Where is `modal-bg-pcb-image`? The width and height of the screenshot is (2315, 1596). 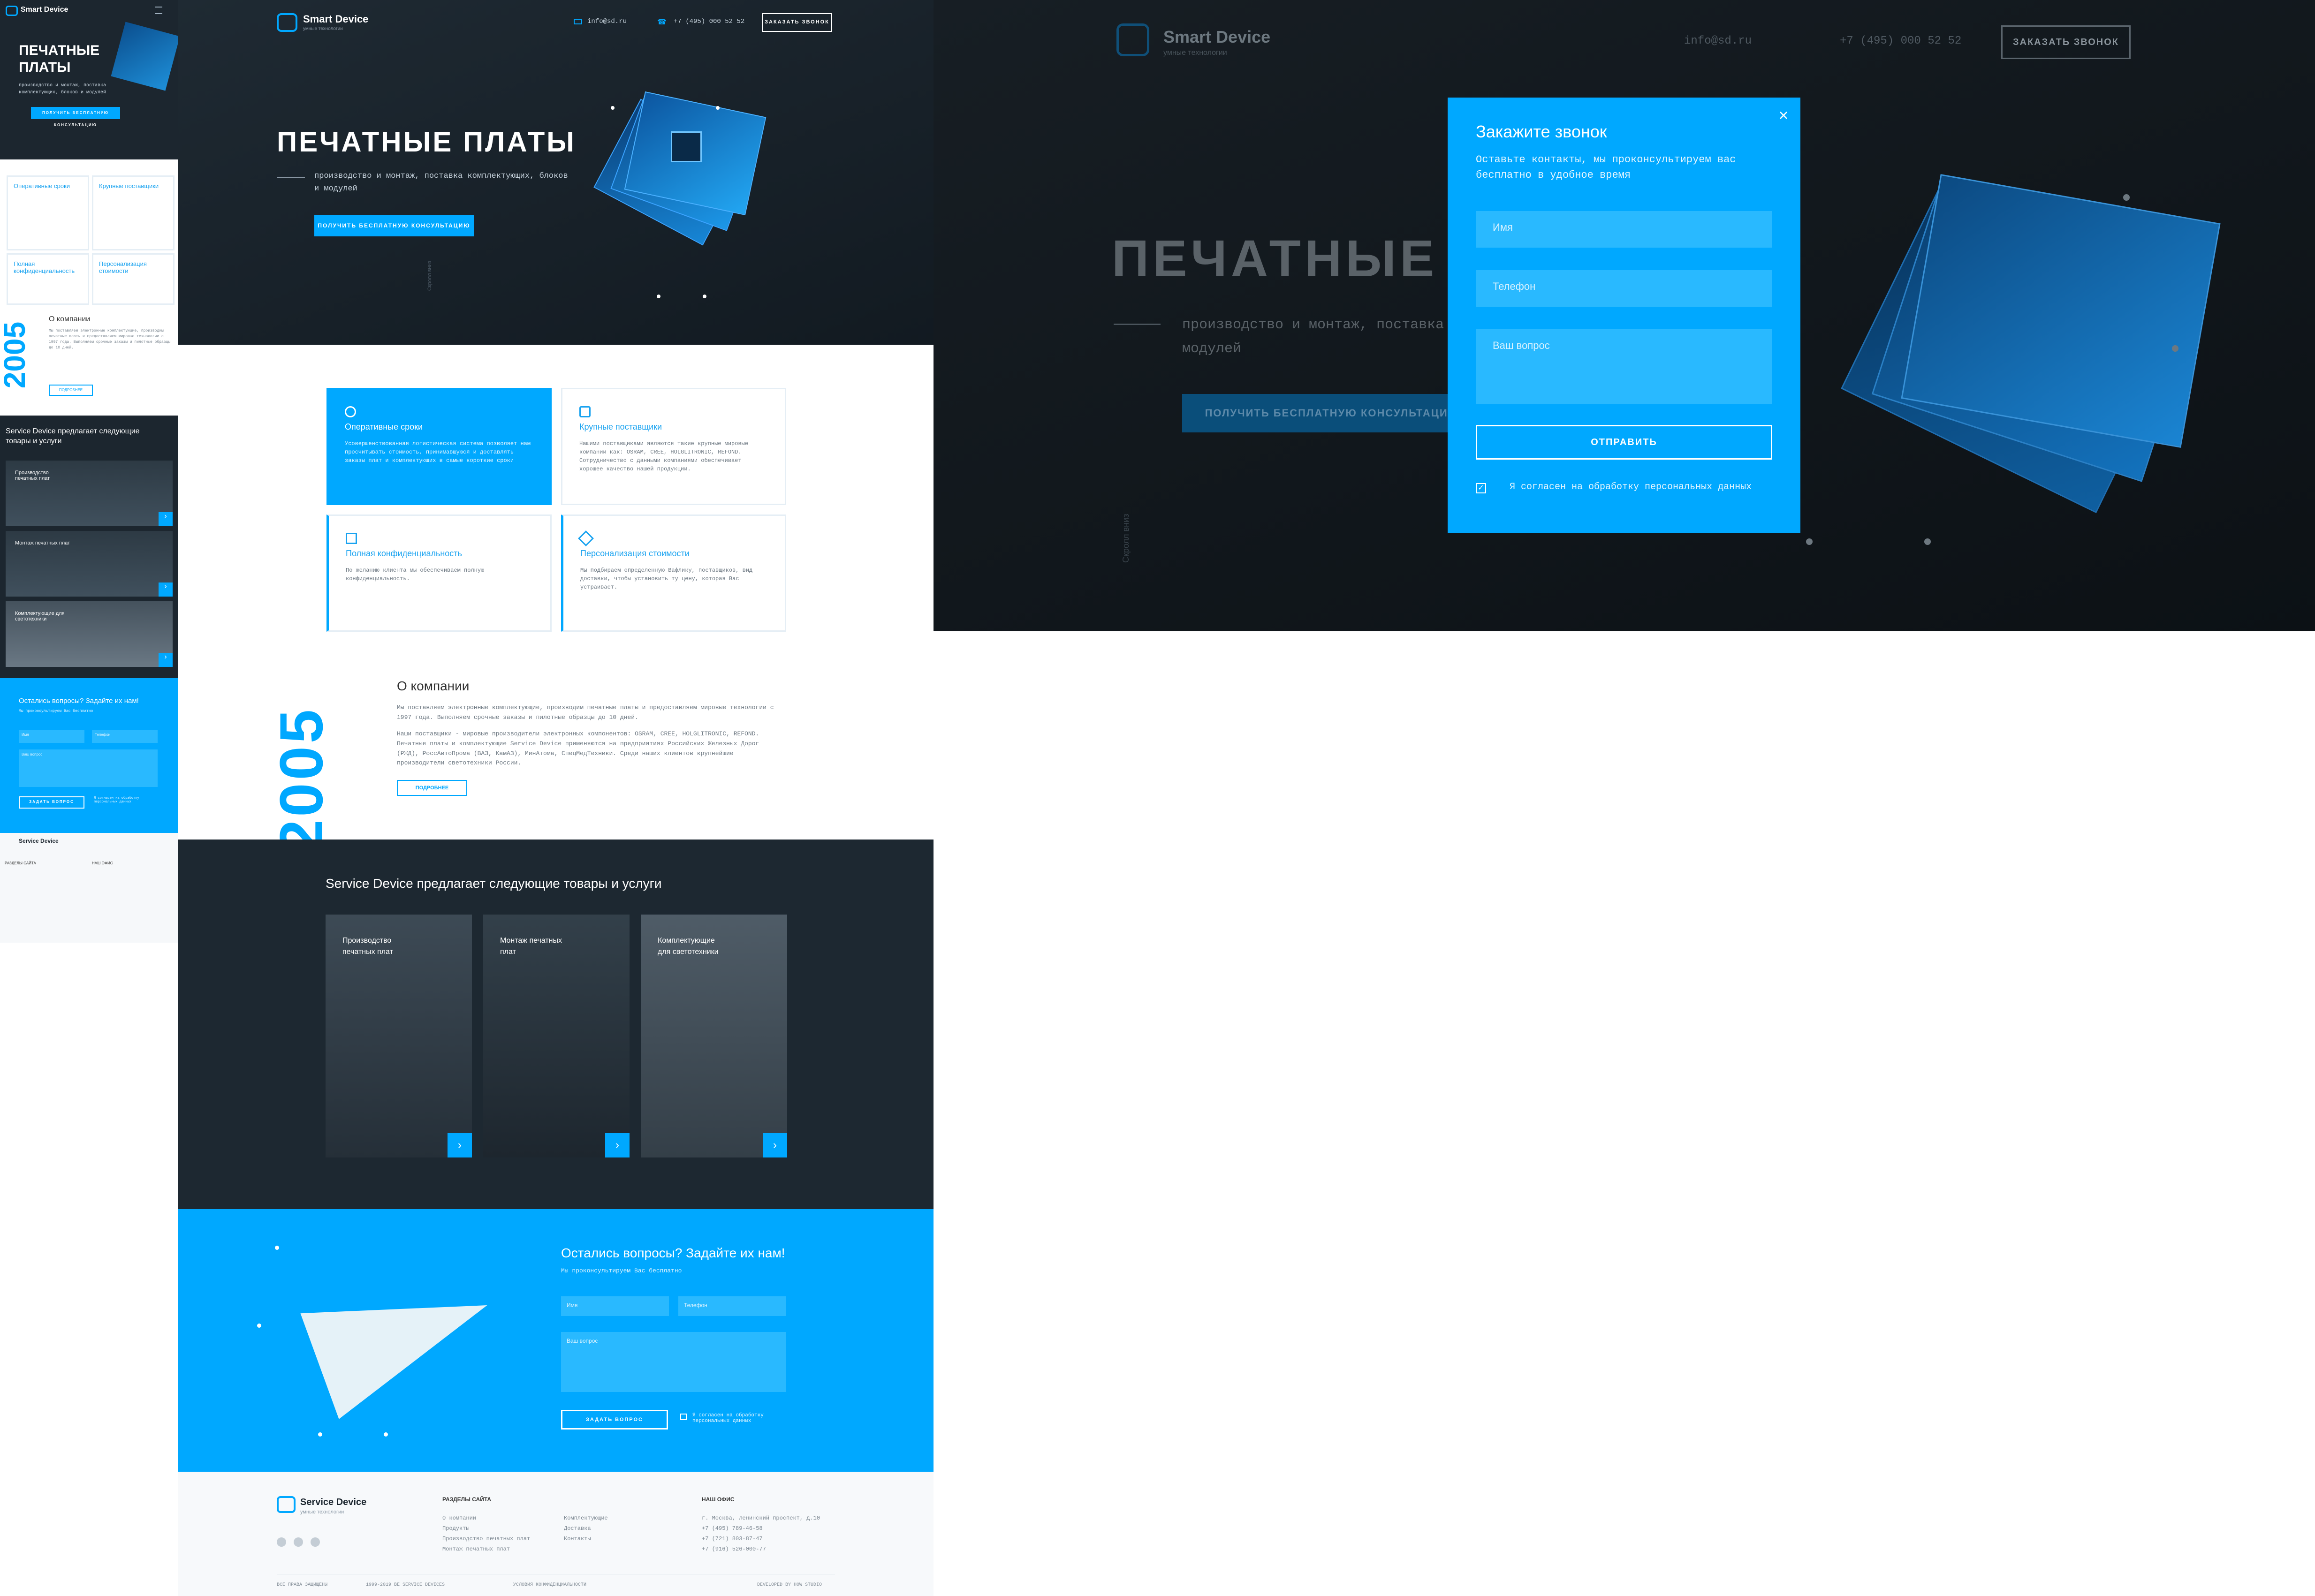
modal-bg-pcb-image is located at coordinates (2045, 345).